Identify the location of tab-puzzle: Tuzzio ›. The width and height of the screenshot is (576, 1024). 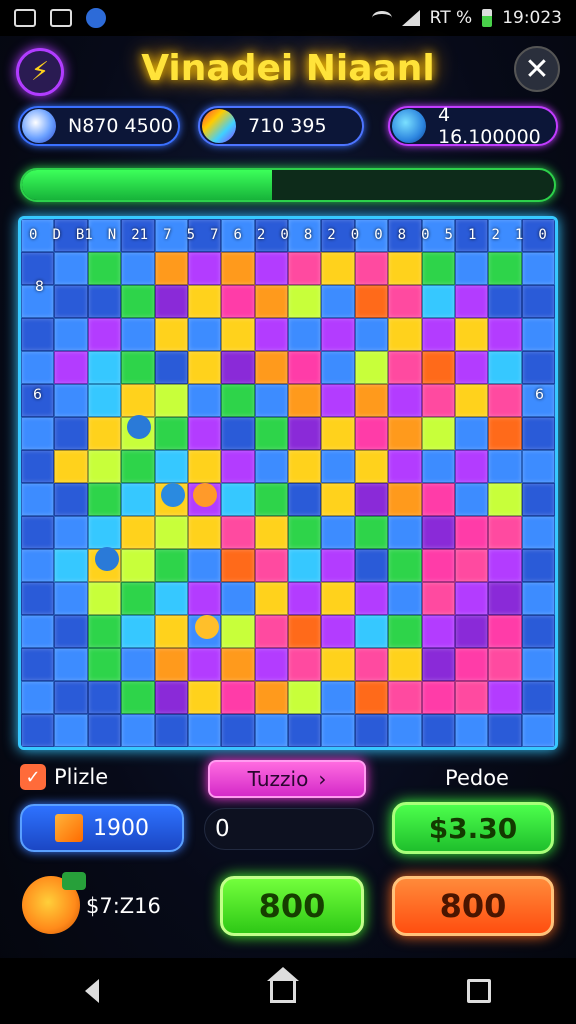
(287, 779).